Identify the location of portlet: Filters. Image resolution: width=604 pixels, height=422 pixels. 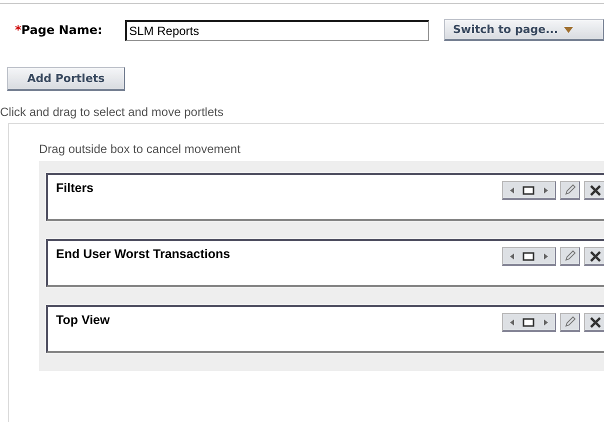
(325, 197).